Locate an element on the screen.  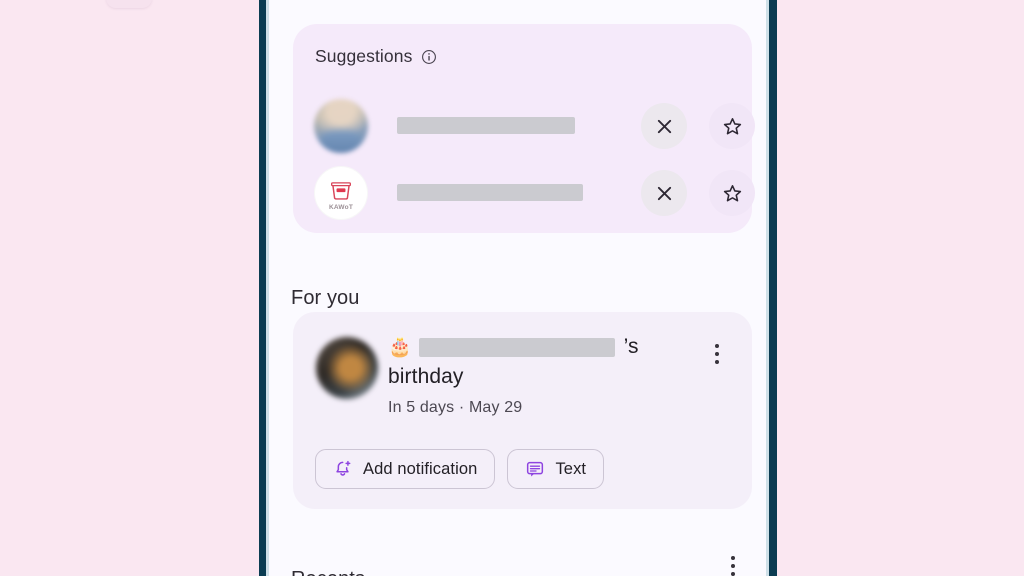
suggestion-row: KAWoT is located at coordinates (524, 193).